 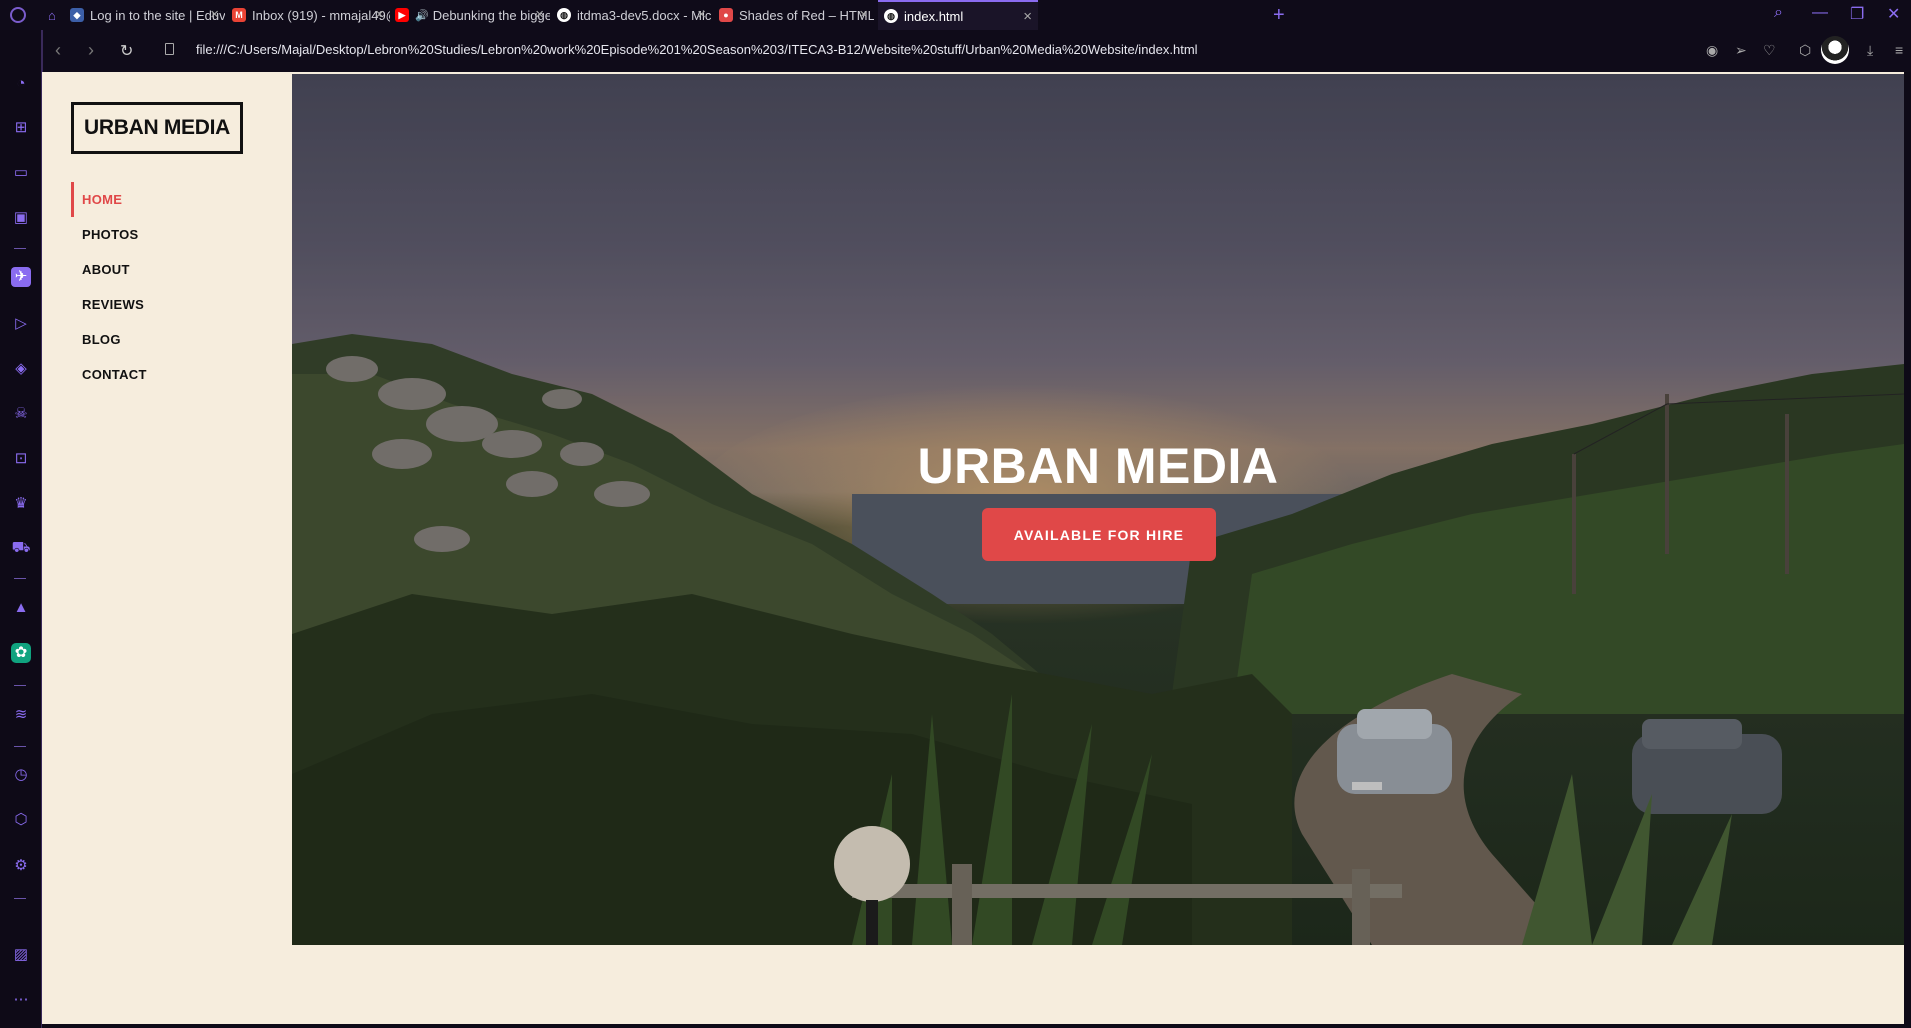 What do you see at coordinates (54, 15) in the screenshot?
I see `tab-island-icon: ⌂` at bounding box center [54, 15].